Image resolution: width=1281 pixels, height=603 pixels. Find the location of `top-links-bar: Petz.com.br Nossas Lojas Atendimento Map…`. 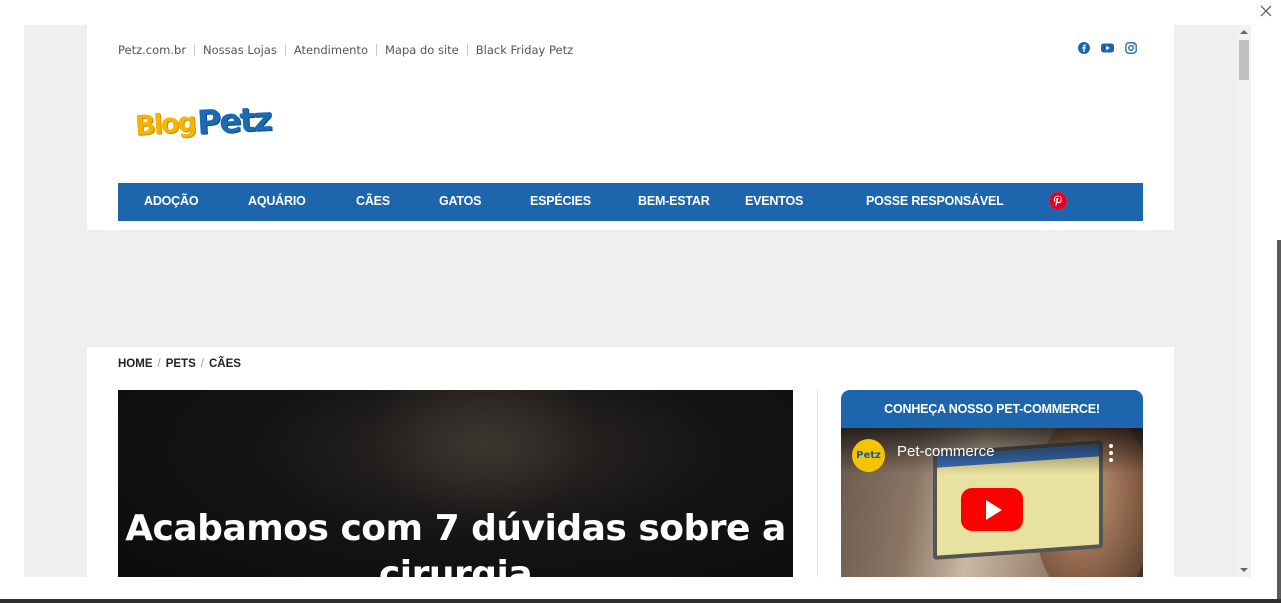

top-links-bar: Petz.com.br Nossas Lojas Atendimento Map… is located at coordinates (345, 50).